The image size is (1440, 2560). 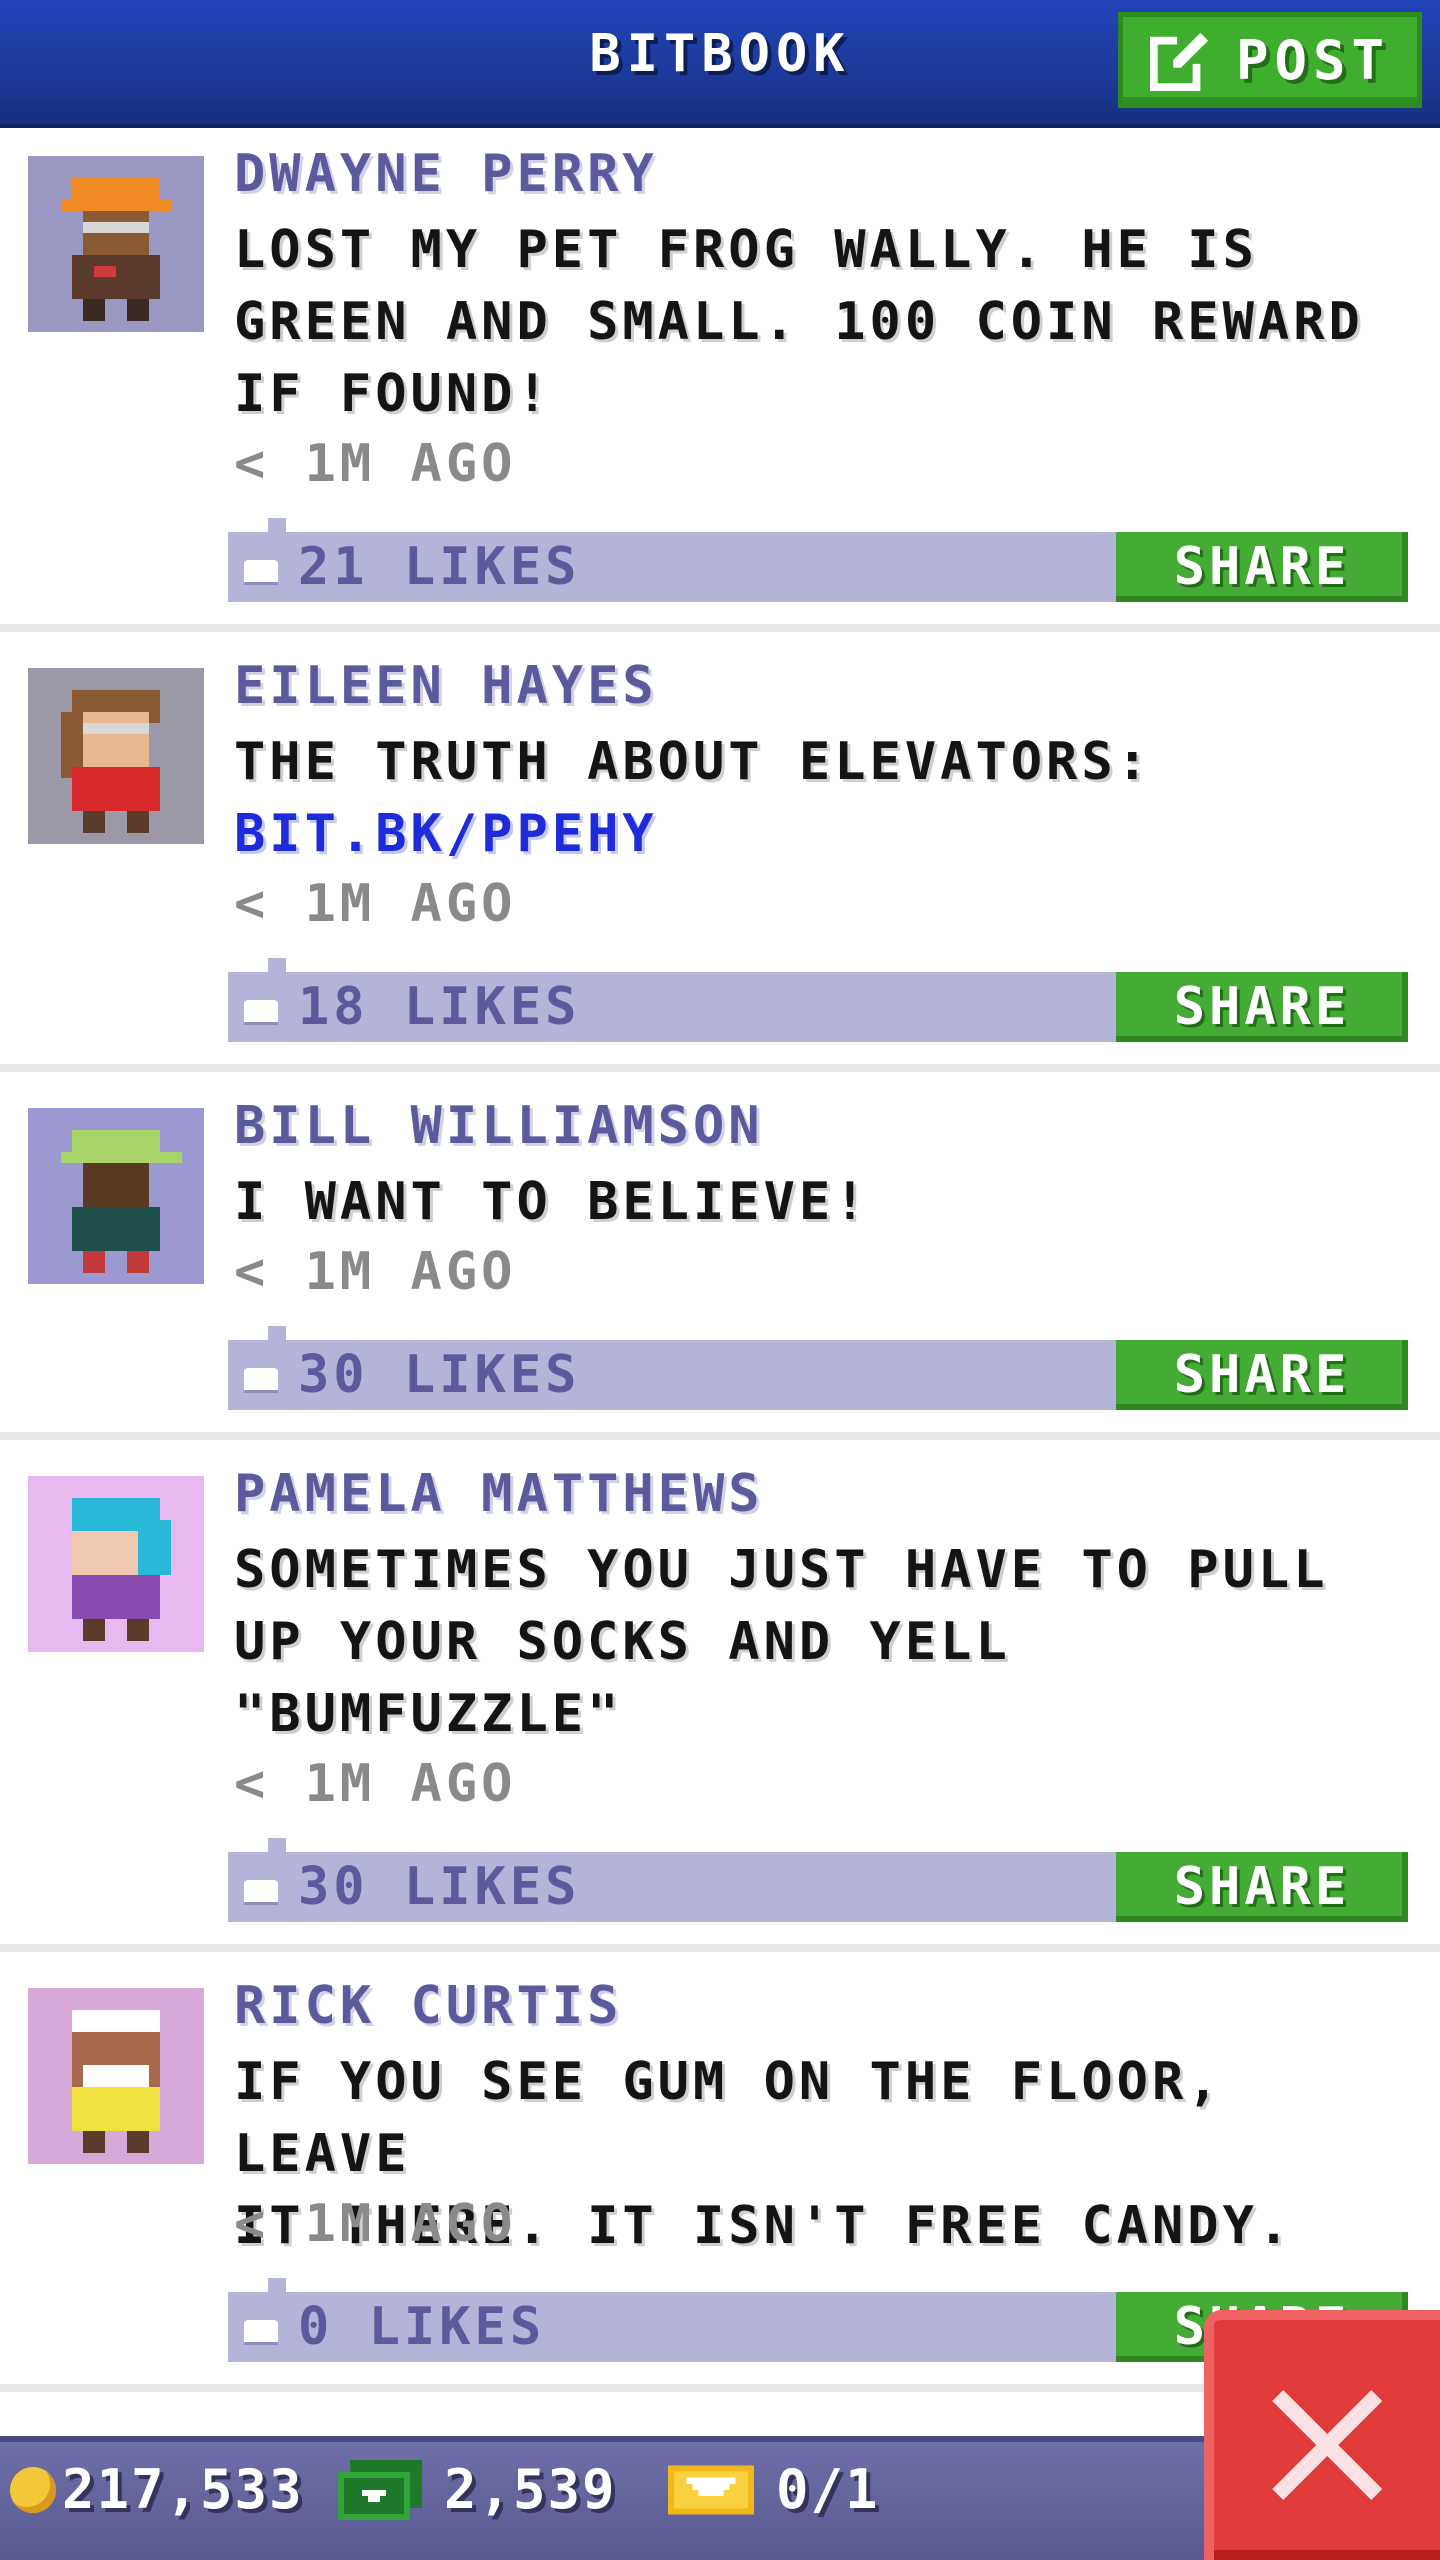 What do you see at coordinates (446, 686) in the screenshot?
I see `post-author: EILEEN HAYES` at bounding box center [446, 686].